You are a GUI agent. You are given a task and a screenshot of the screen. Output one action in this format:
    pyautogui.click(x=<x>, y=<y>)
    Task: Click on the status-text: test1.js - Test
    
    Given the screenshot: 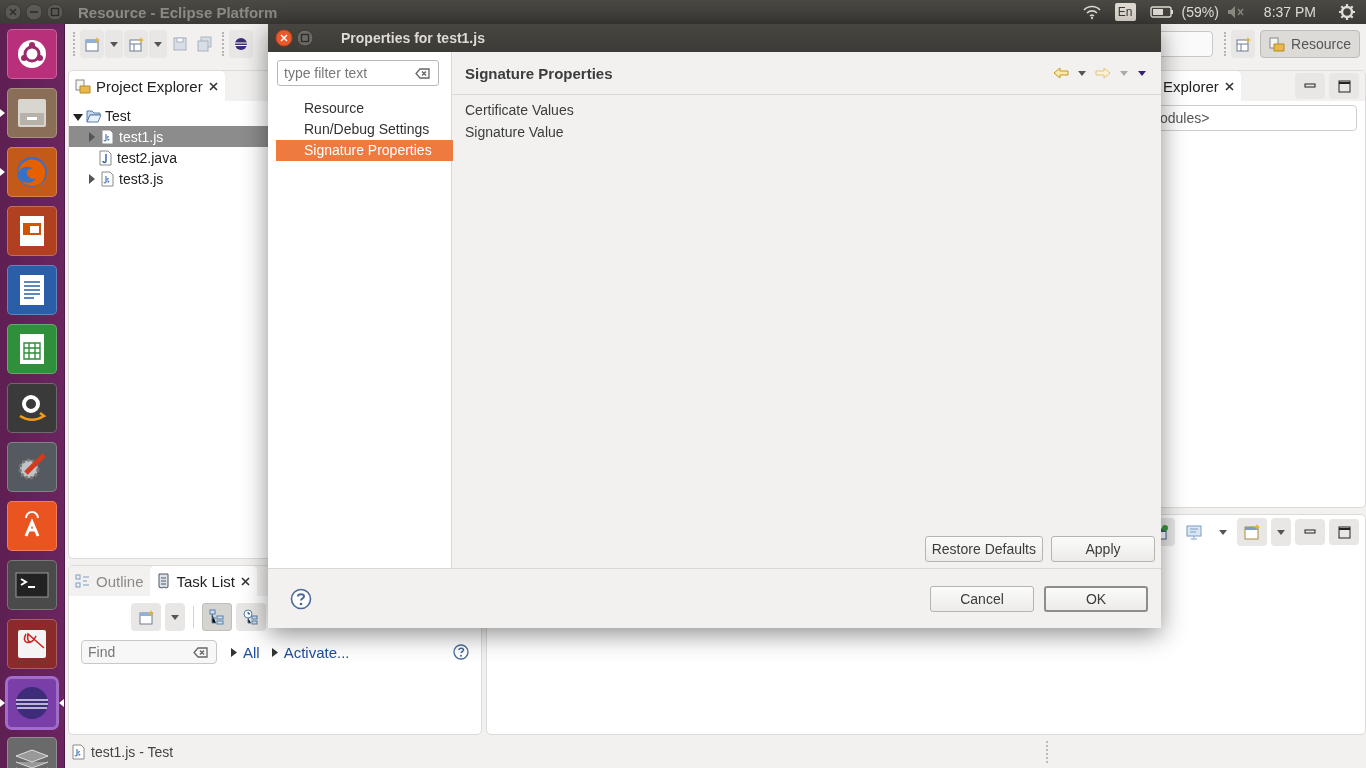 What is the action you would take?
    pyautogui.click(x=132, y=751)
    